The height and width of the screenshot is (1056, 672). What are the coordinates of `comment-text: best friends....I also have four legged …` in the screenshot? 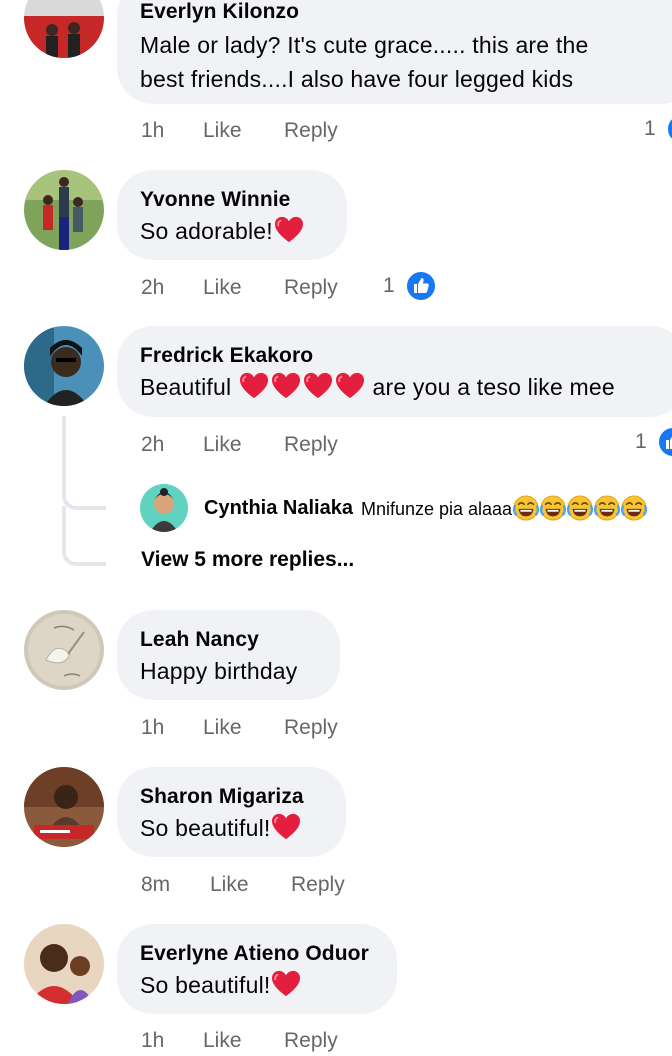 It's located at (357, 79).